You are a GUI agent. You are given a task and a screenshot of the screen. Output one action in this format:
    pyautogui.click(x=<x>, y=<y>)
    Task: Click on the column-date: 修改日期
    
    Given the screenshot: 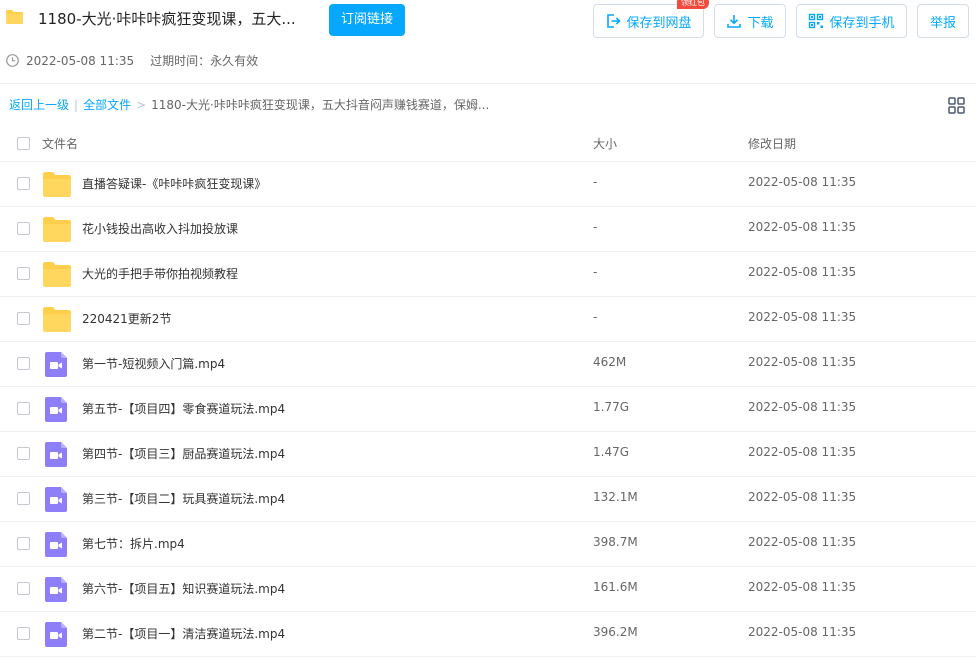 What is the action you would take?
    pyautogui.click(x=772, y=143)
    